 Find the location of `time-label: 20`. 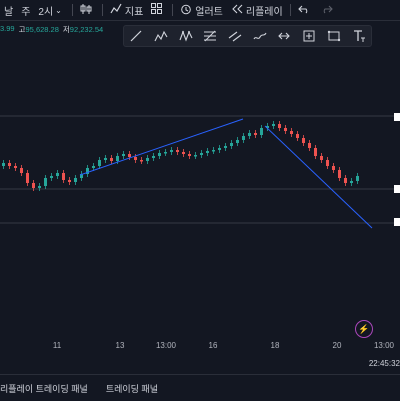

time-label: 20 is located at coordinates (337, 345).